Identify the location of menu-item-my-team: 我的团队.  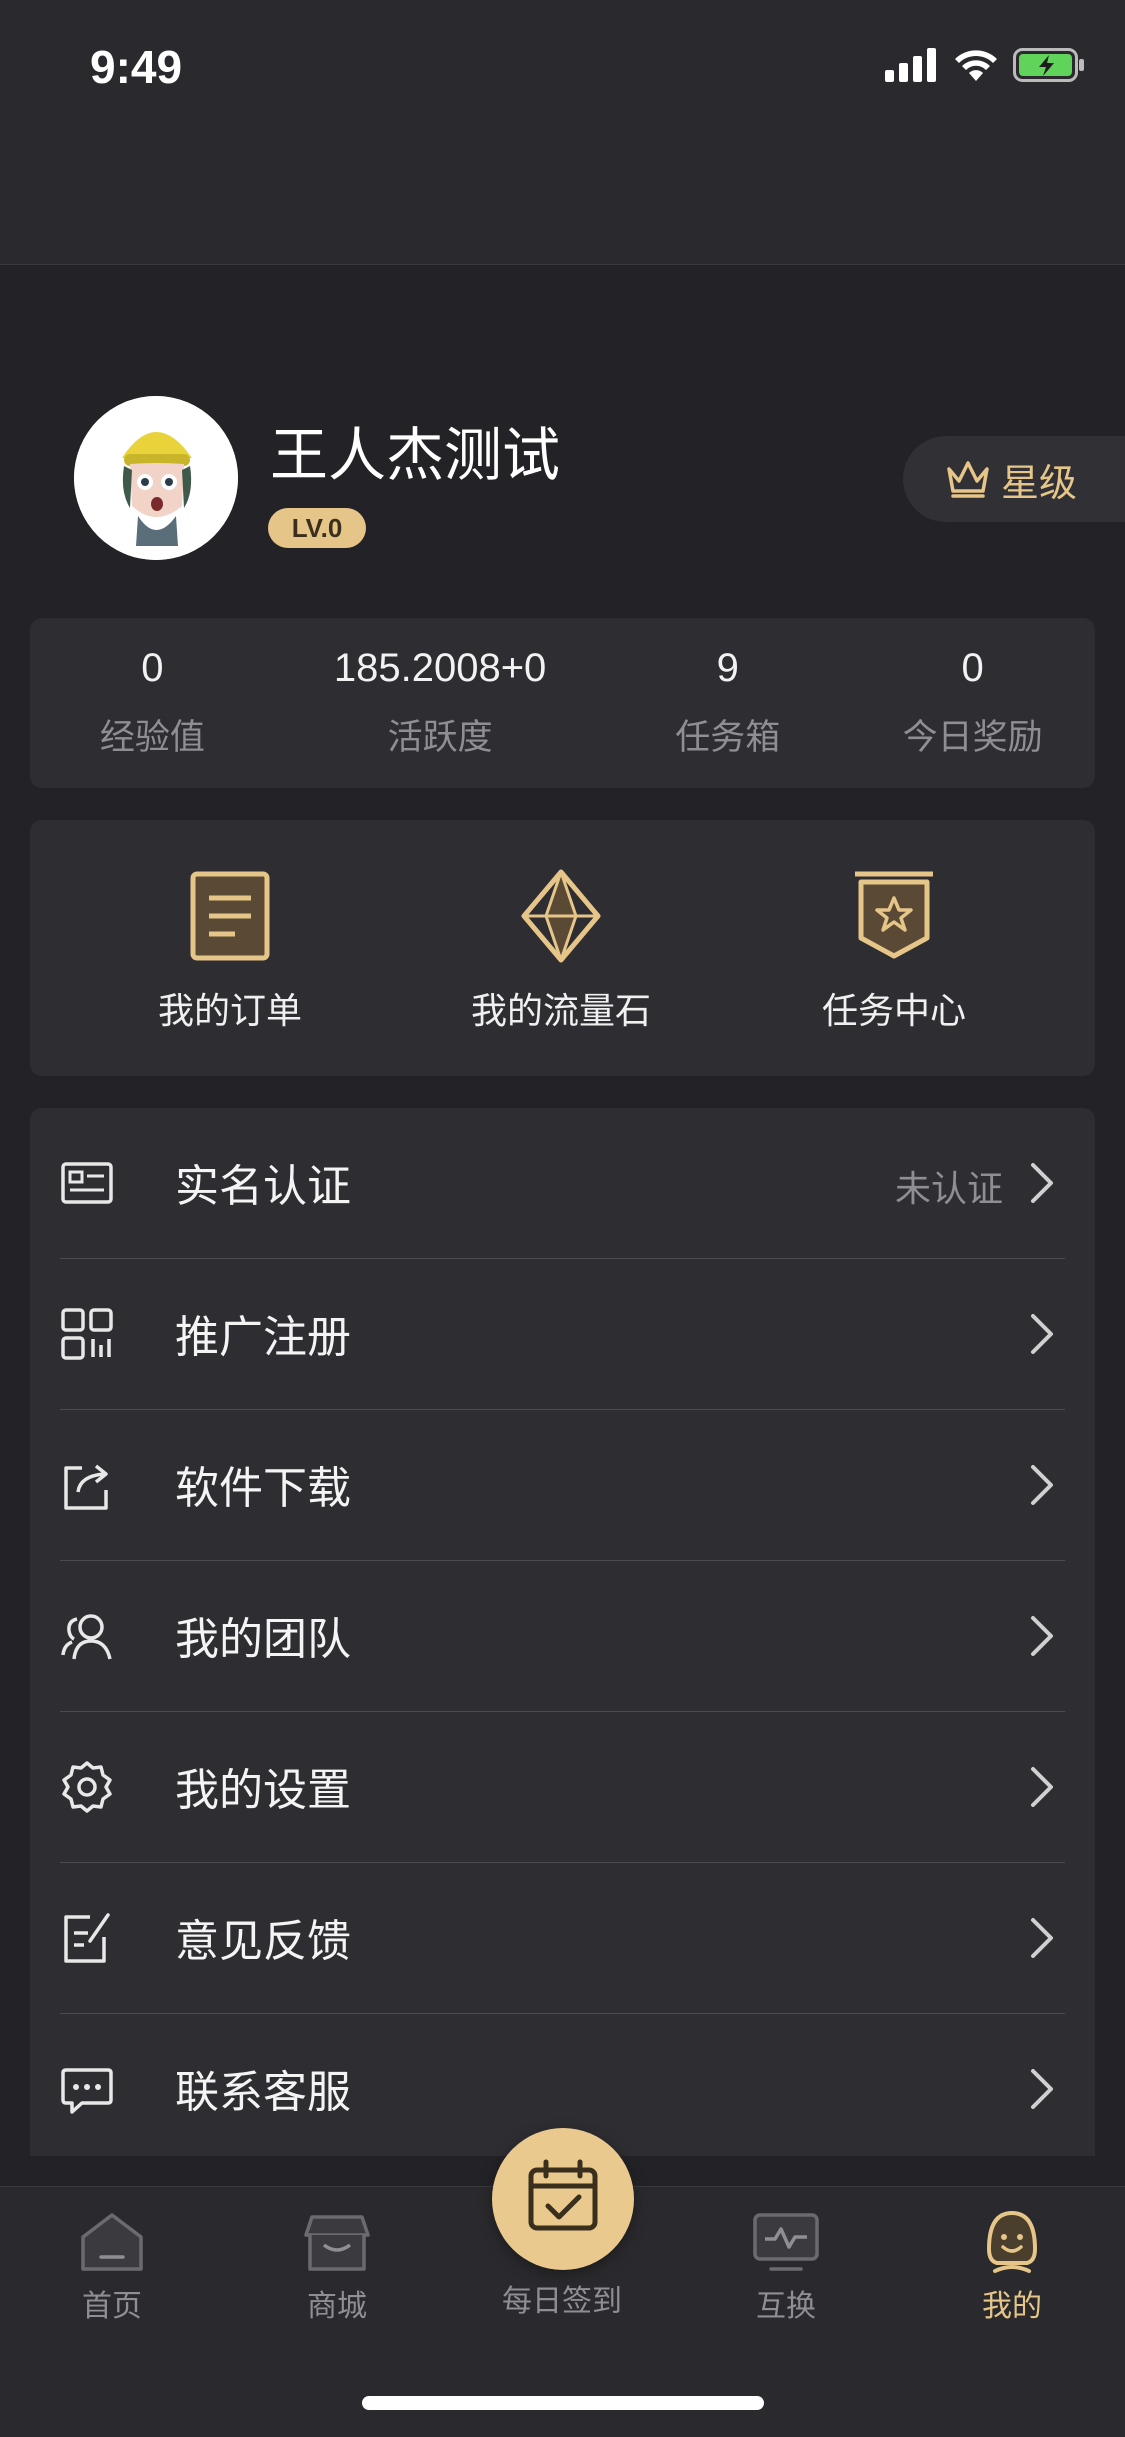
(562, 1636).